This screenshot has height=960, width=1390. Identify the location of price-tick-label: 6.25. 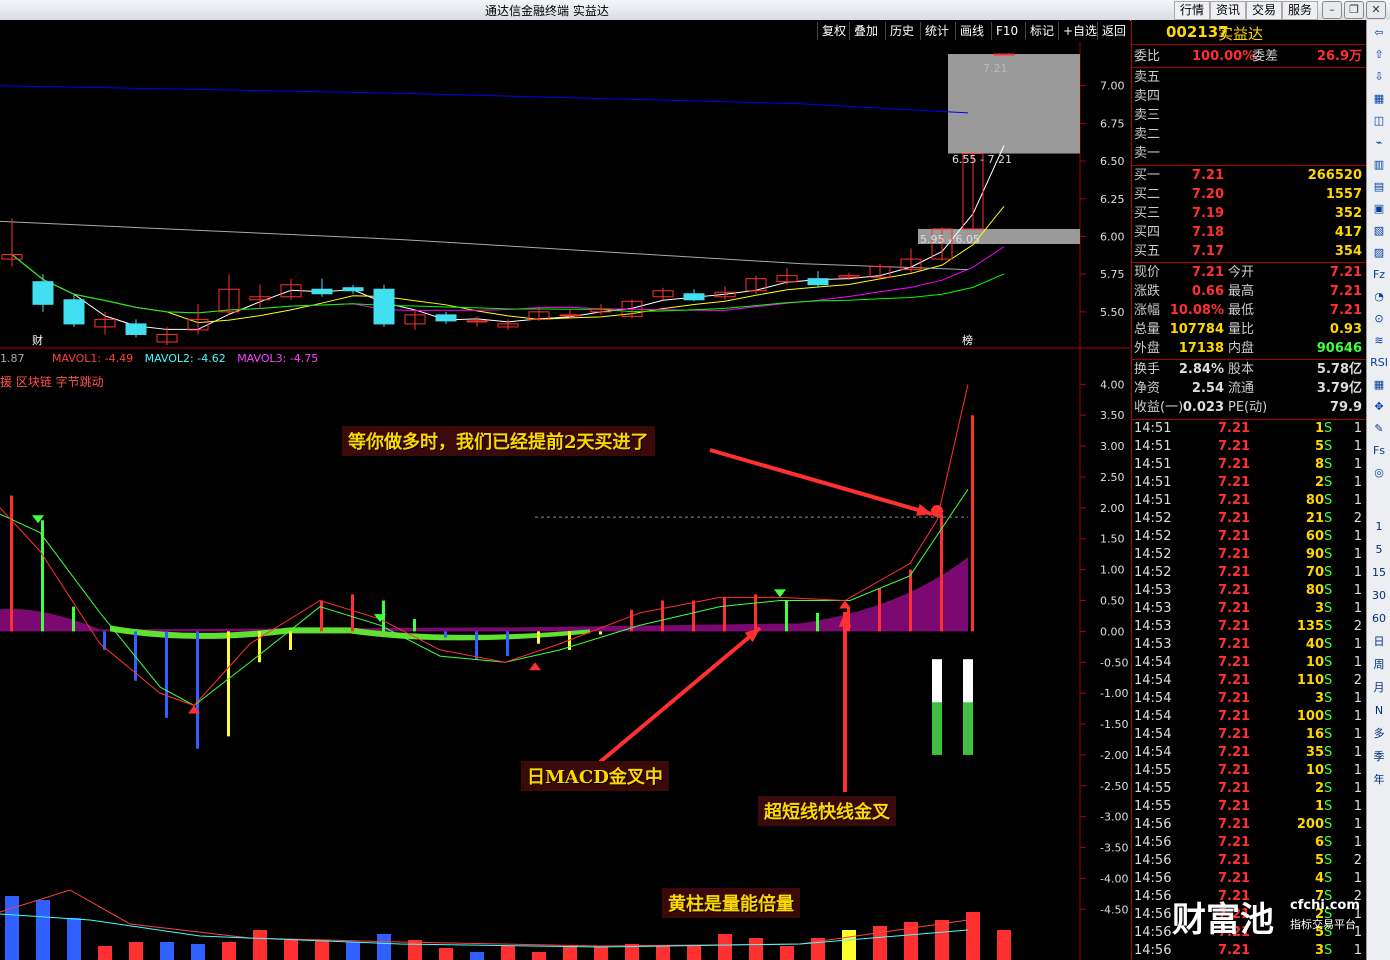
(1112, 199).